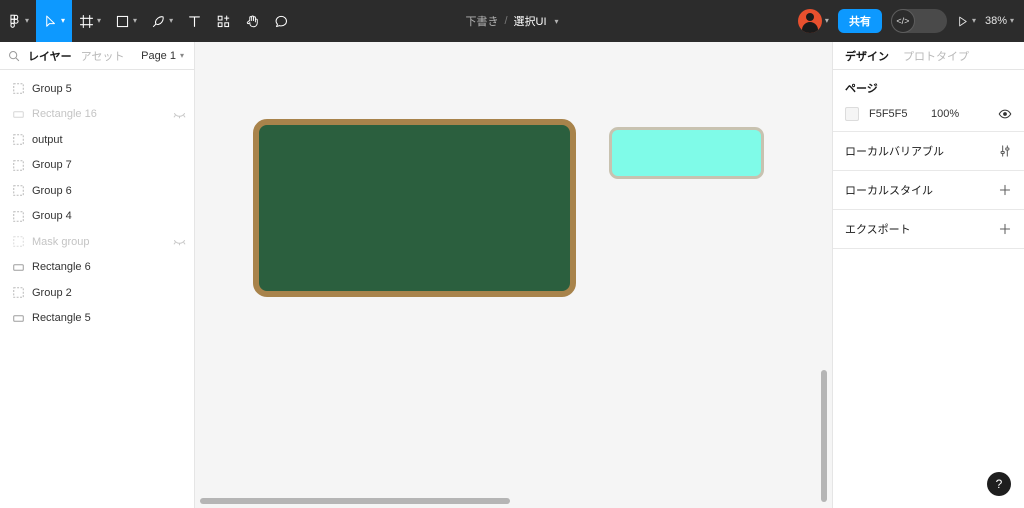 The image size is (1024, 508). Describe the element at coordinates (1005, 114) in the screenshot. I see `eye-open-icon` at that location.